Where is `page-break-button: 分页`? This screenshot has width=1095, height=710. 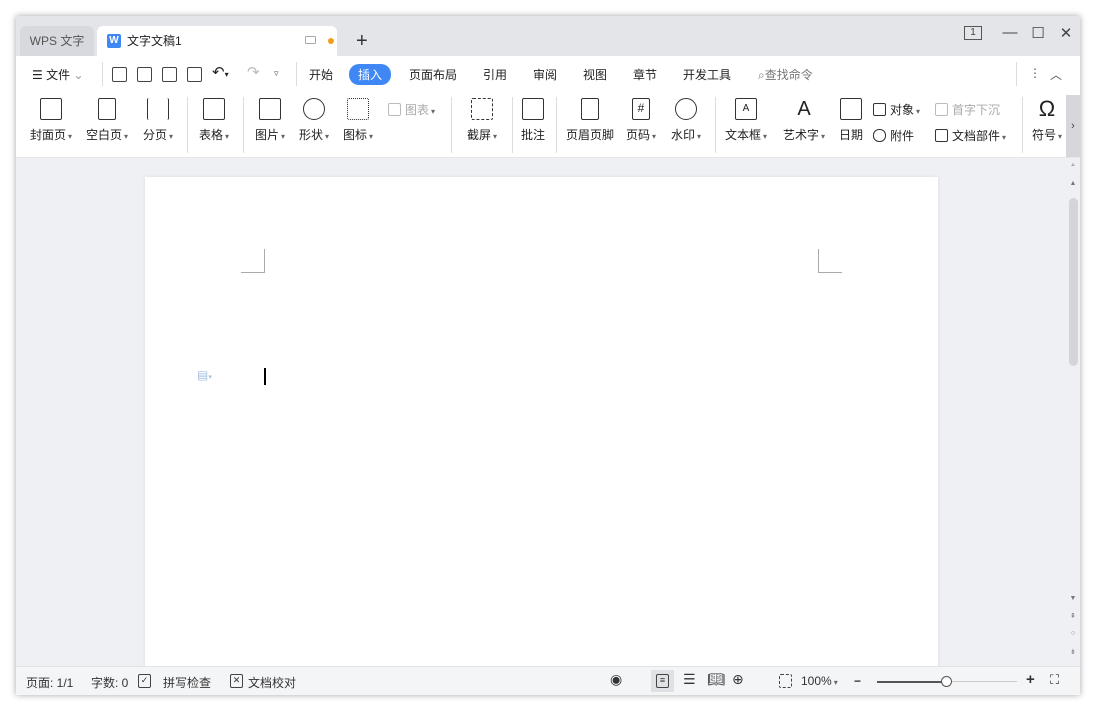 page-break-button: 分页 is located at coordinates (158, 120).